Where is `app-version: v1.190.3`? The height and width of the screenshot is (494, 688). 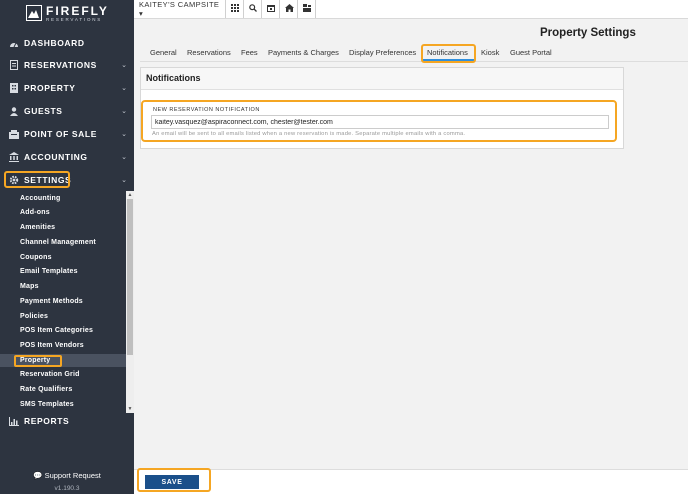
app-version: v1.190.3 is located at coordinates (67, 488).